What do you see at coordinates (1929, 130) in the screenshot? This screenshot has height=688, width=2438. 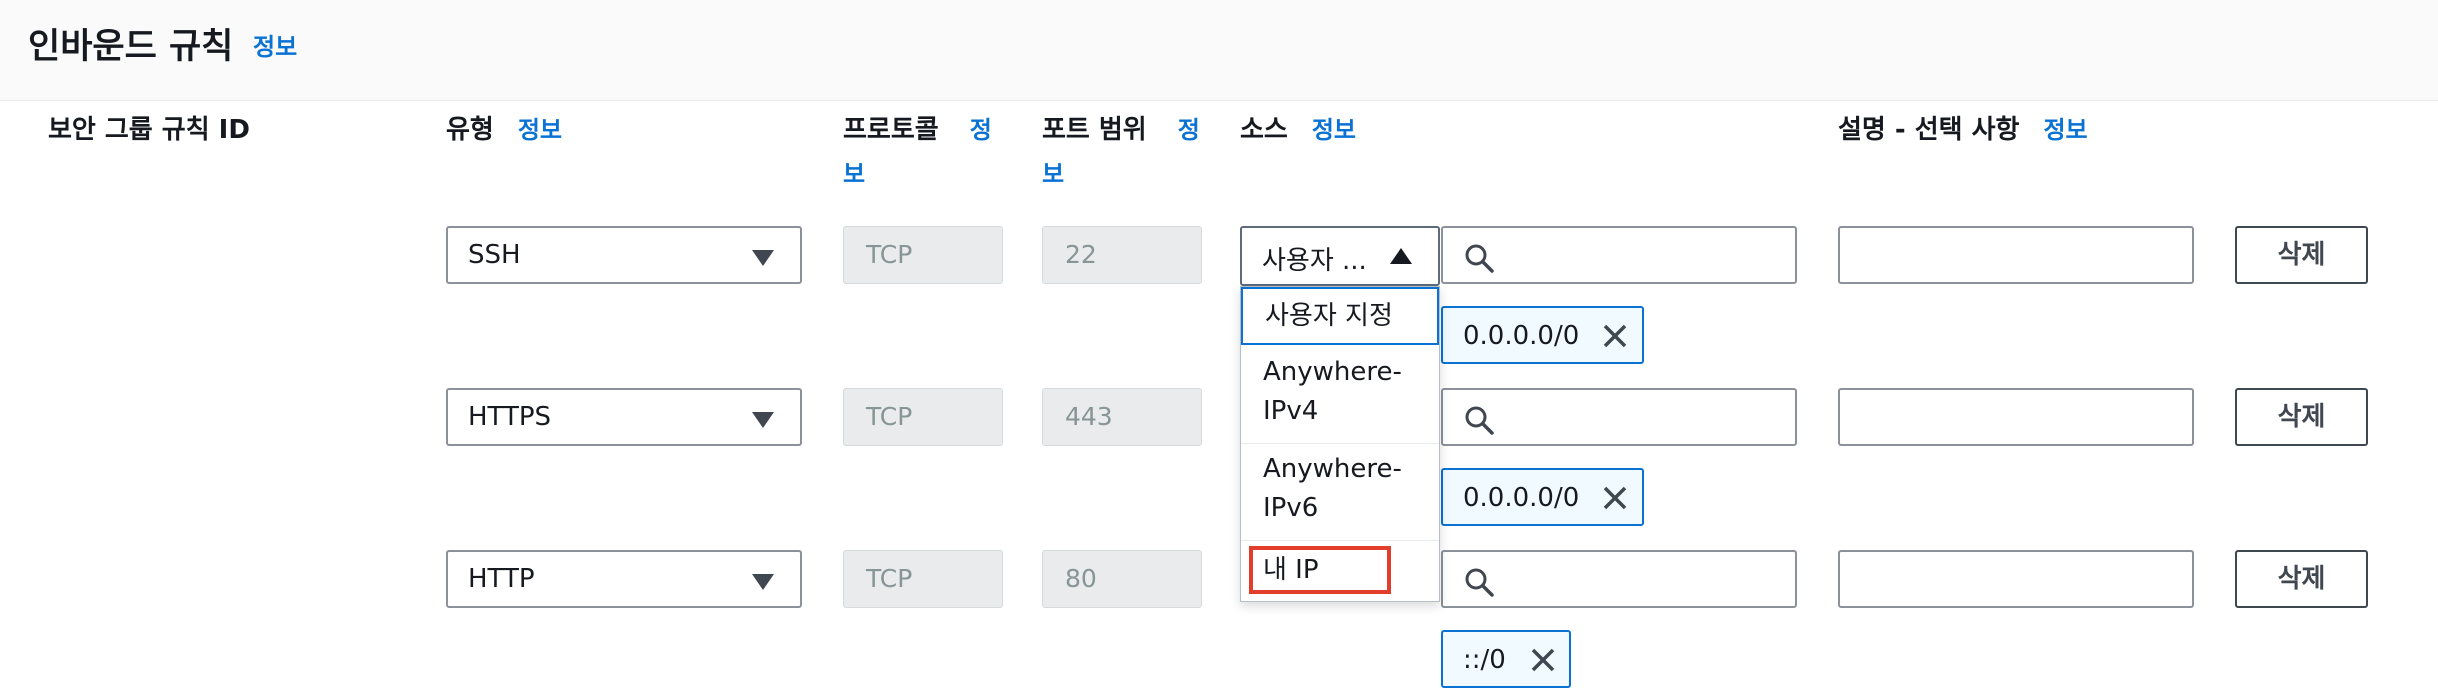 I see `column-header-description-label: 설명 - 선택 사항` at bounding box center [1929, 130].